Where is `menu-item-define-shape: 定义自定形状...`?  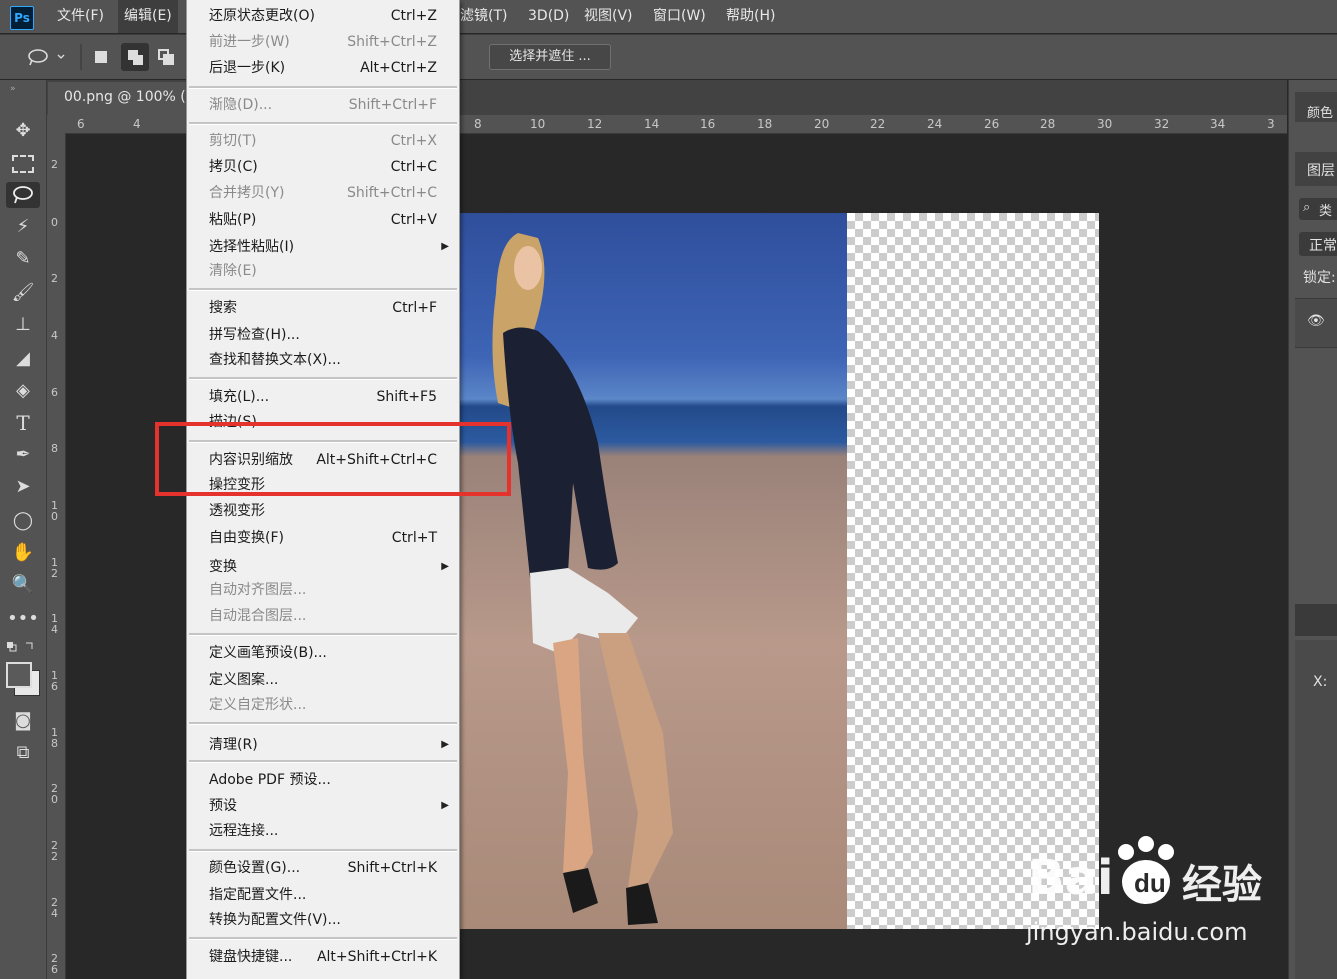
menu-item-define-shape: 定义自定形状... is located at coordinates (323, 705).